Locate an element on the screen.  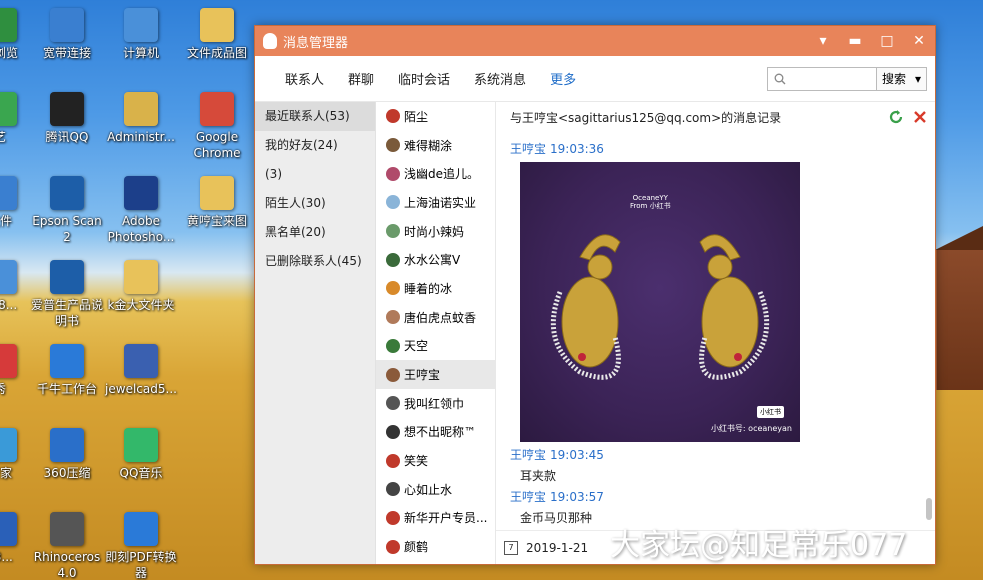
category-item: 陌生人(30) is located at coordinates (315, 203).